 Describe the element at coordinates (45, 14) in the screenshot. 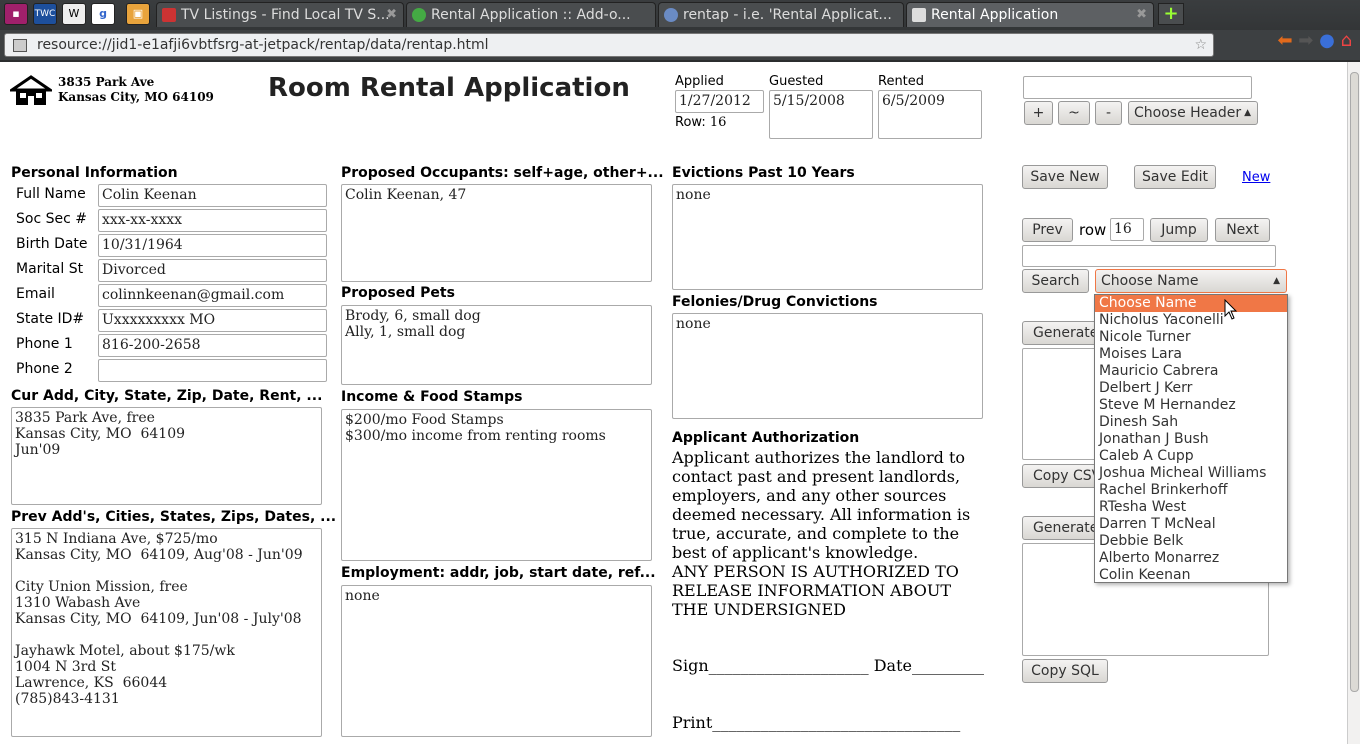

I see `pinned-tab-2: TWC` at that location.